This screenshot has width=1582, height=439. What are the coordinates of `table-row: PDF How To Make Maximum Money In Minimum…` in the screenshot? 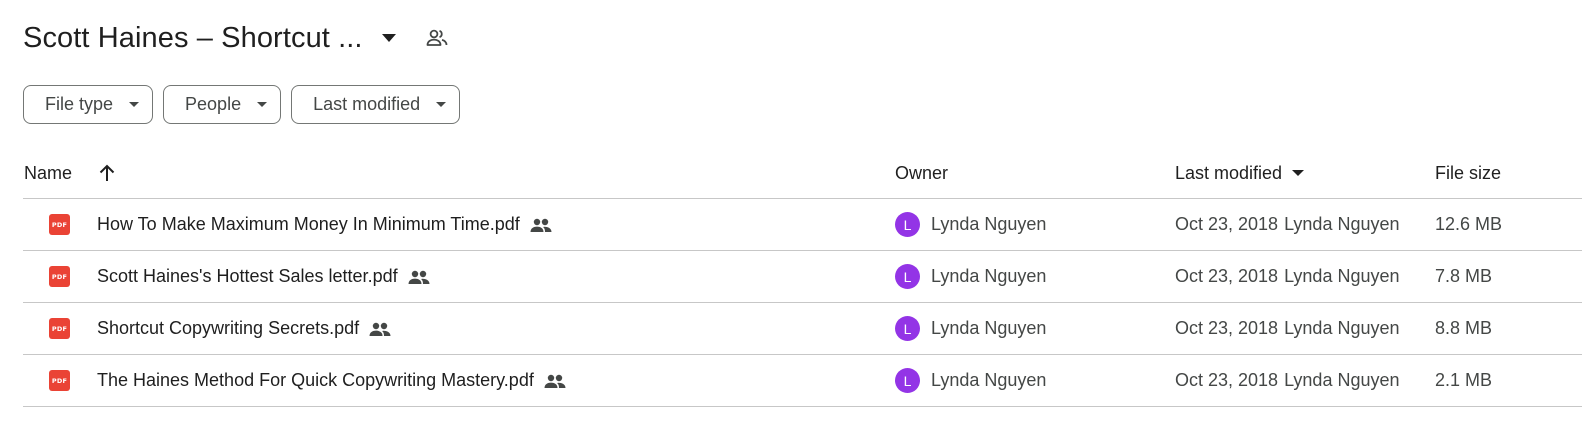 It's located at (802, 225).